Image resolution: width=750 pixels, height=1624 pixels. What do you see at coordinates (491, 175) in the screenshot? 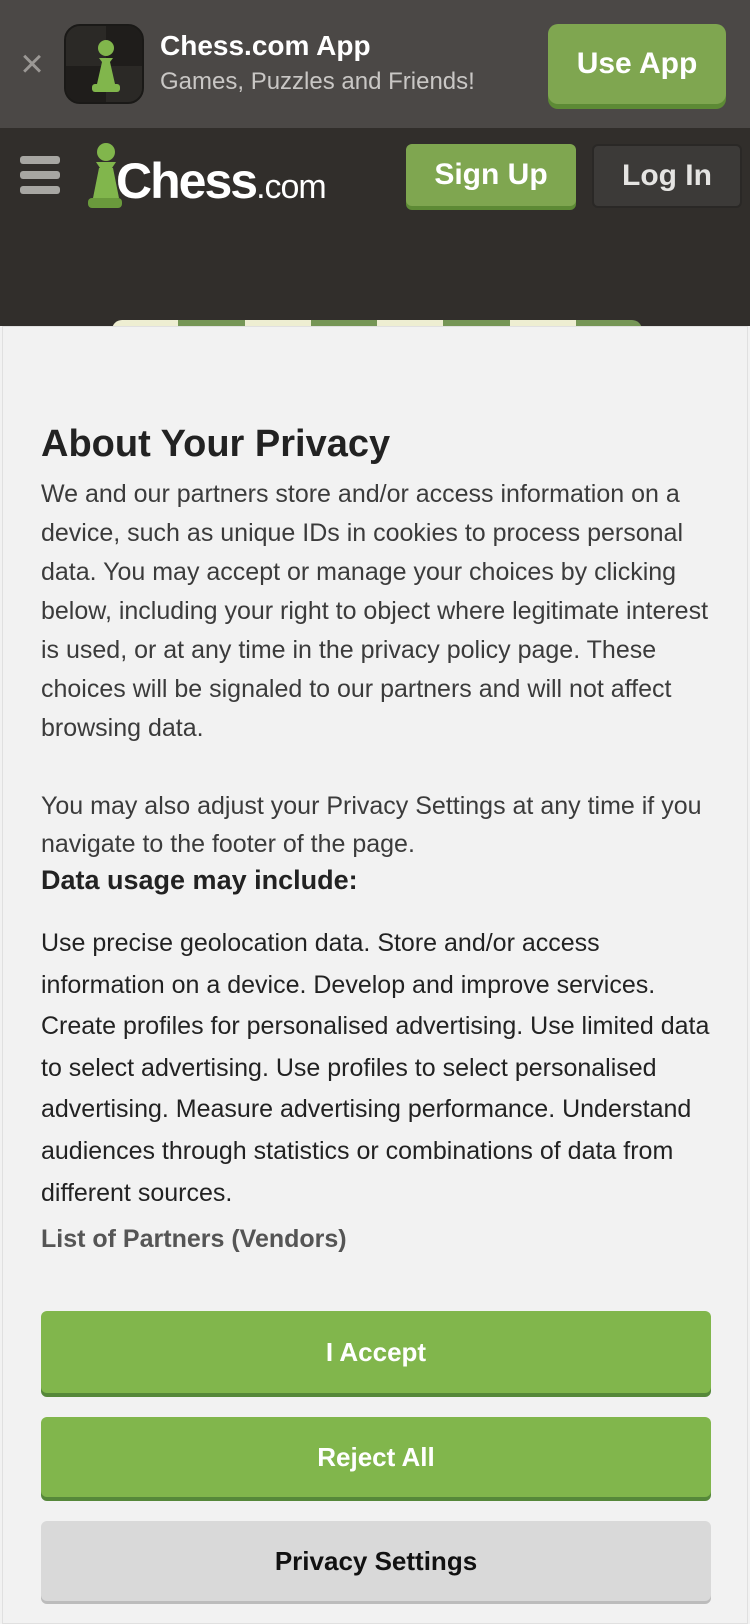
I see `sign-up-button: Sign Up` at bounding box center [491, 175].